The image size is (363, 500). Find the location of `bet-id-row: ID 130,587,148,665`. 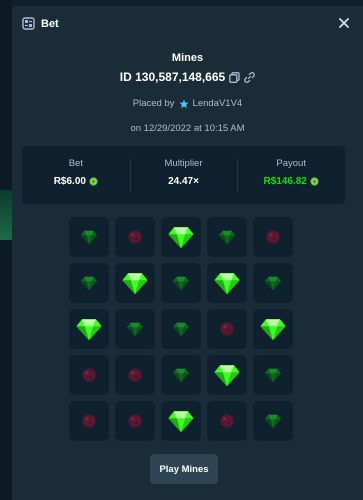

bet-id-row: ID 130,587,148,665 is located at coordinates (187, 77).